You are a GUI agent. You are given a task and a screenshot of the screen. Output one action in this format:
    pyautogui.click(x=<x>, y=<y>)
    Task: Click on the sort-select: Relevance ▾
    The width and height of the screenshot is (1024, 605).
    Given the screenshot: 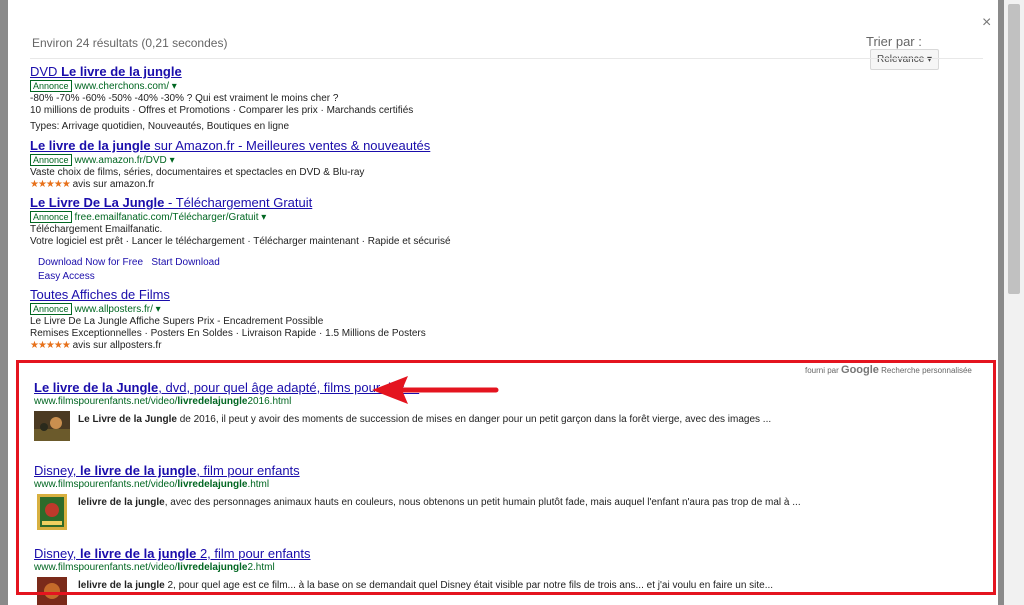 What is the action you would take?
    pyautogui.click(x=905, y=59)
    